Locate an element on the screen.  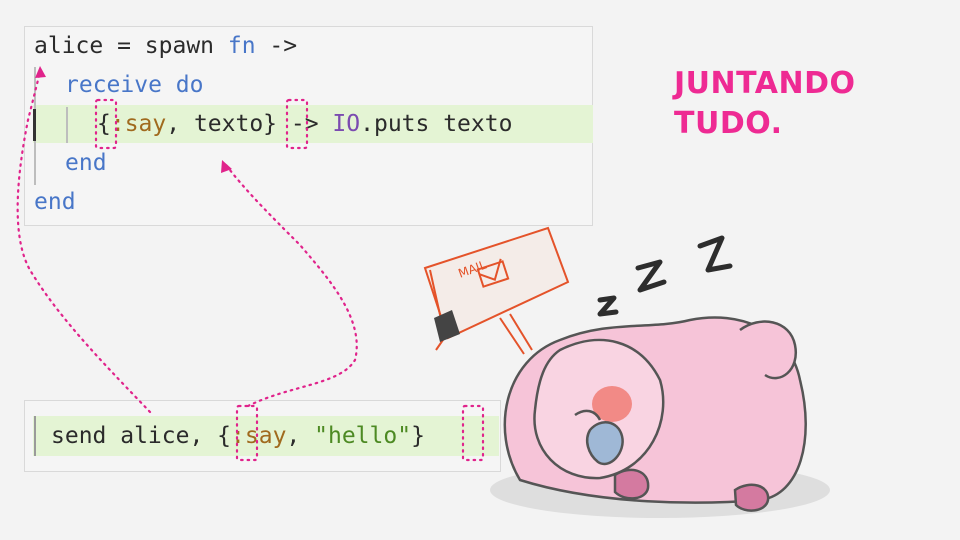
dotted-arrow-to-alice is located at coordinates (84, 242).